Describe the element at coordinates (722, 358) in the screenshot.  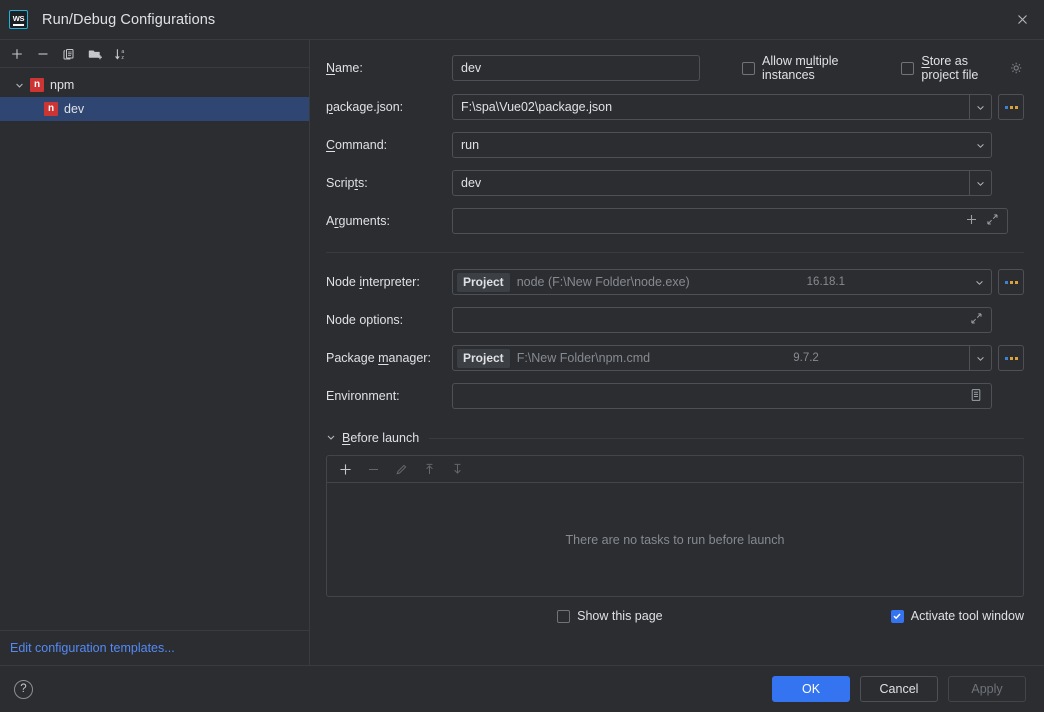
I see `package-manager-combobox: Project F:\New Folder\npm.cmd 9.7.2` at that location.